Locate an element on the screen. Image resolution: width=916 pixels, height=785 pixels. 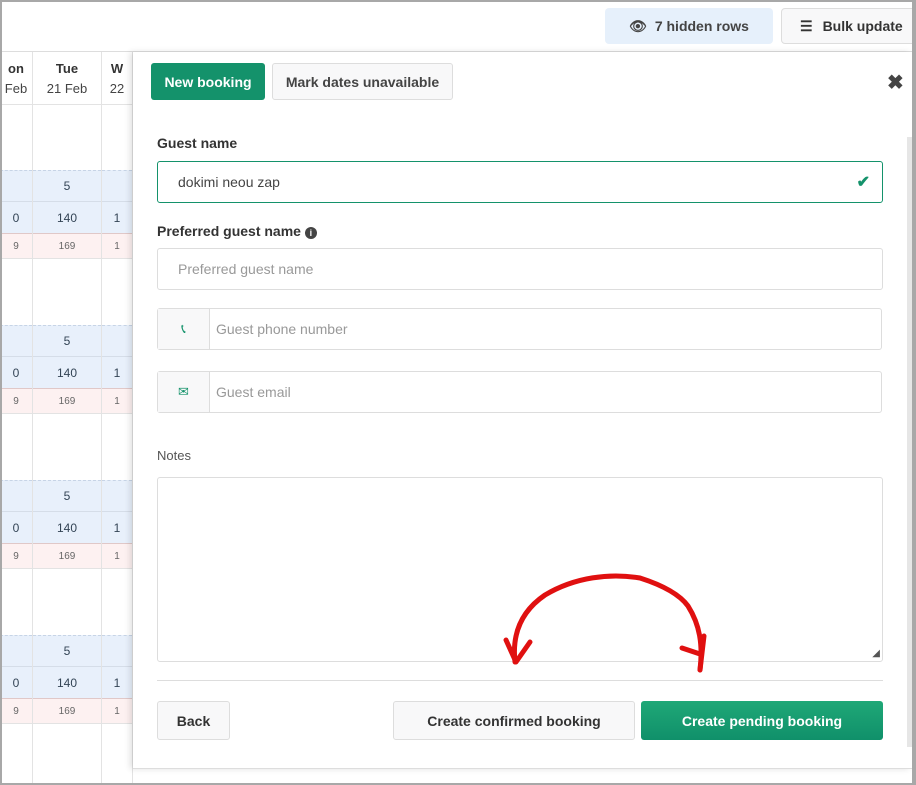
notes-label: Notes is located at coordinates (174, 455).